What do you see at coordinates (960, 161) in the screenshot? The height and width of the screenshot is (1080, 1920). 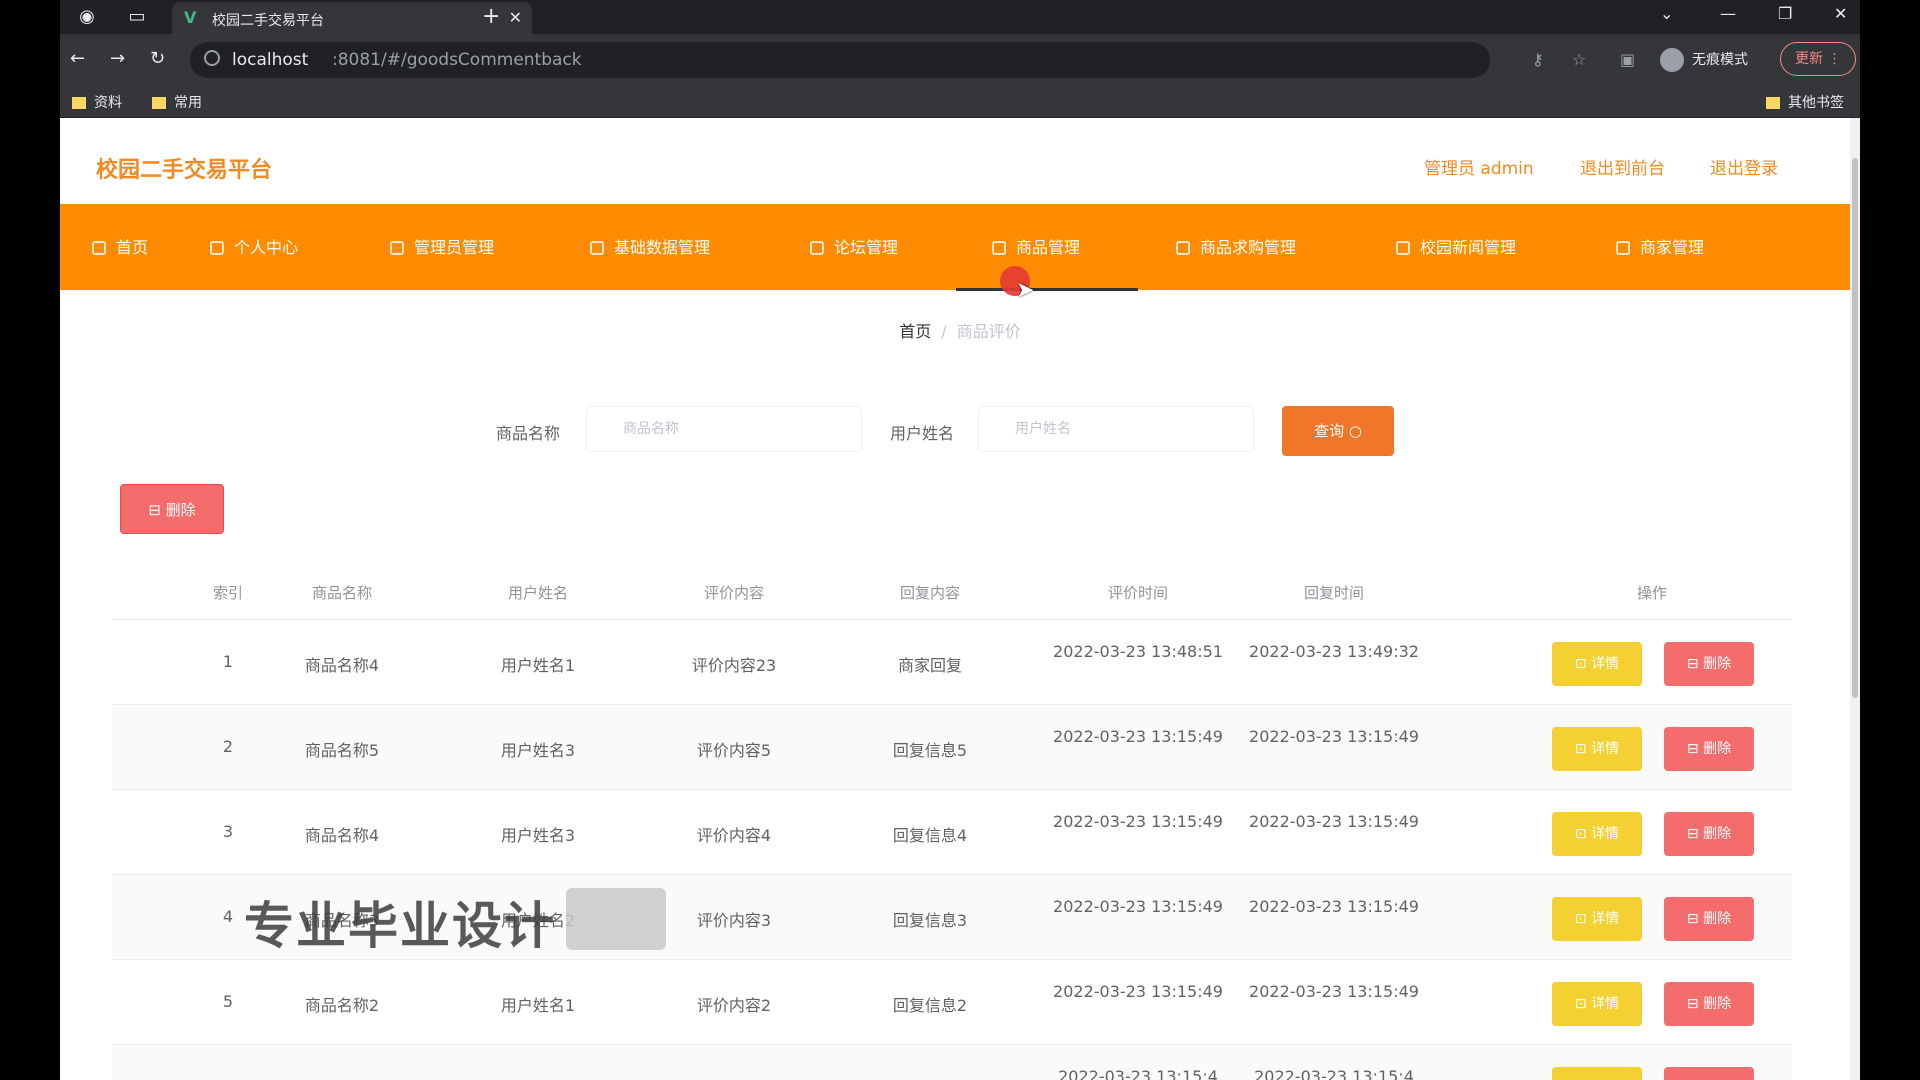 I see `app-header: 校园二手交易平台 管理员 admin 退出到前台 退出登录` at bounding box center [960, 161].